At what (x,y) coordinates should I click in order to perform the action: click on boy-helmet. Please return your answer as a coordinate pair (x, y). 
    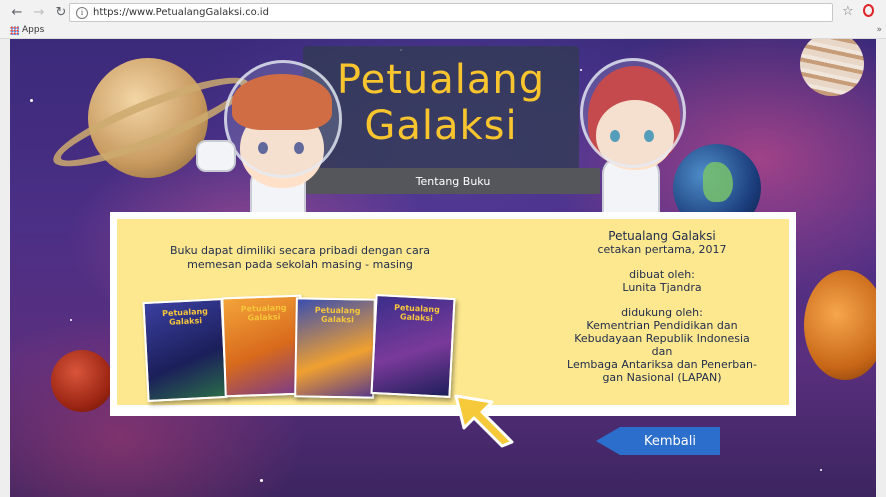
    Looking at the image, I should click on (283, 119).